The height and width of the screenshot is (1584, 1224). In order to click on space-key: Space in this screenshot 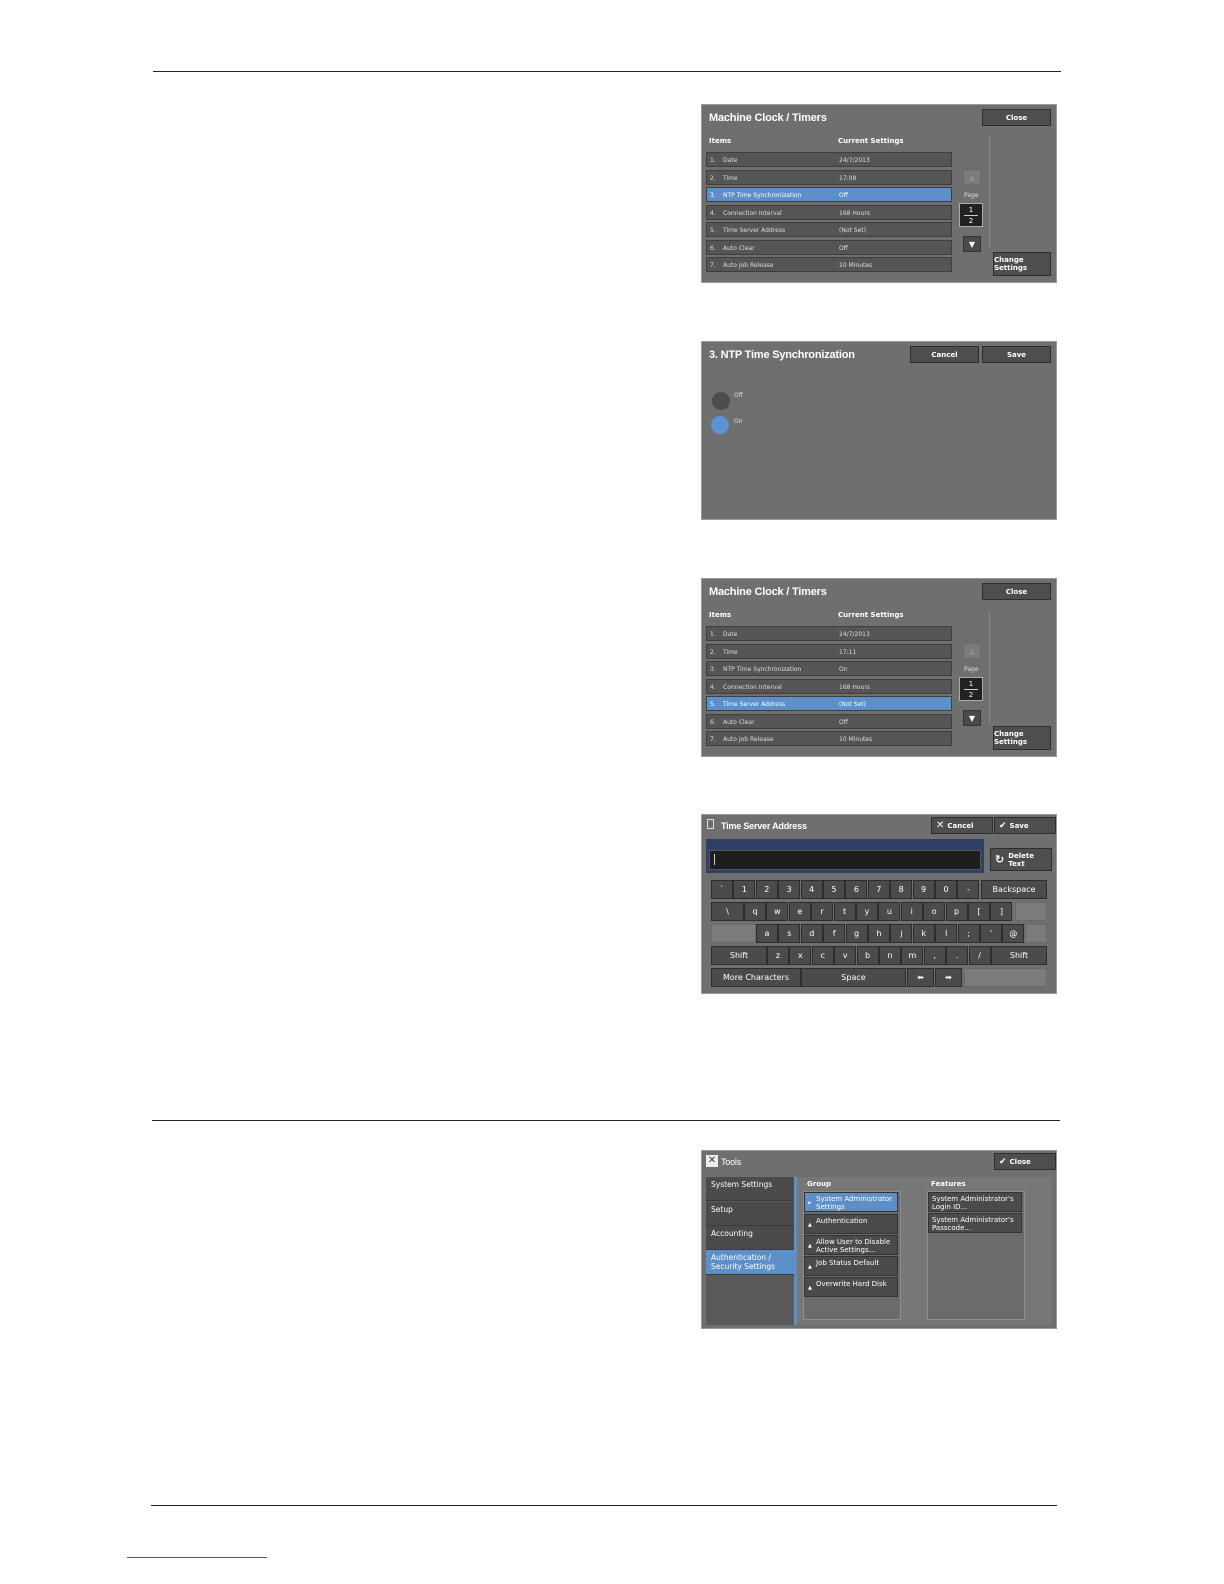, I will do `click(853, 977)`.